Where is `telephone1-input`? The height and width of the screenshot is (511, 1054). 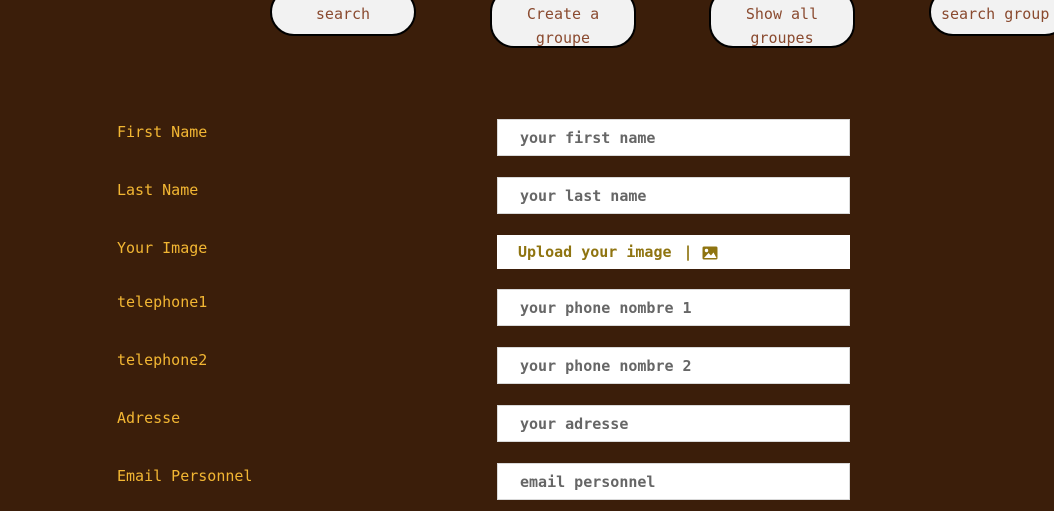 telephone1-input is located at coordinates (673, 307).